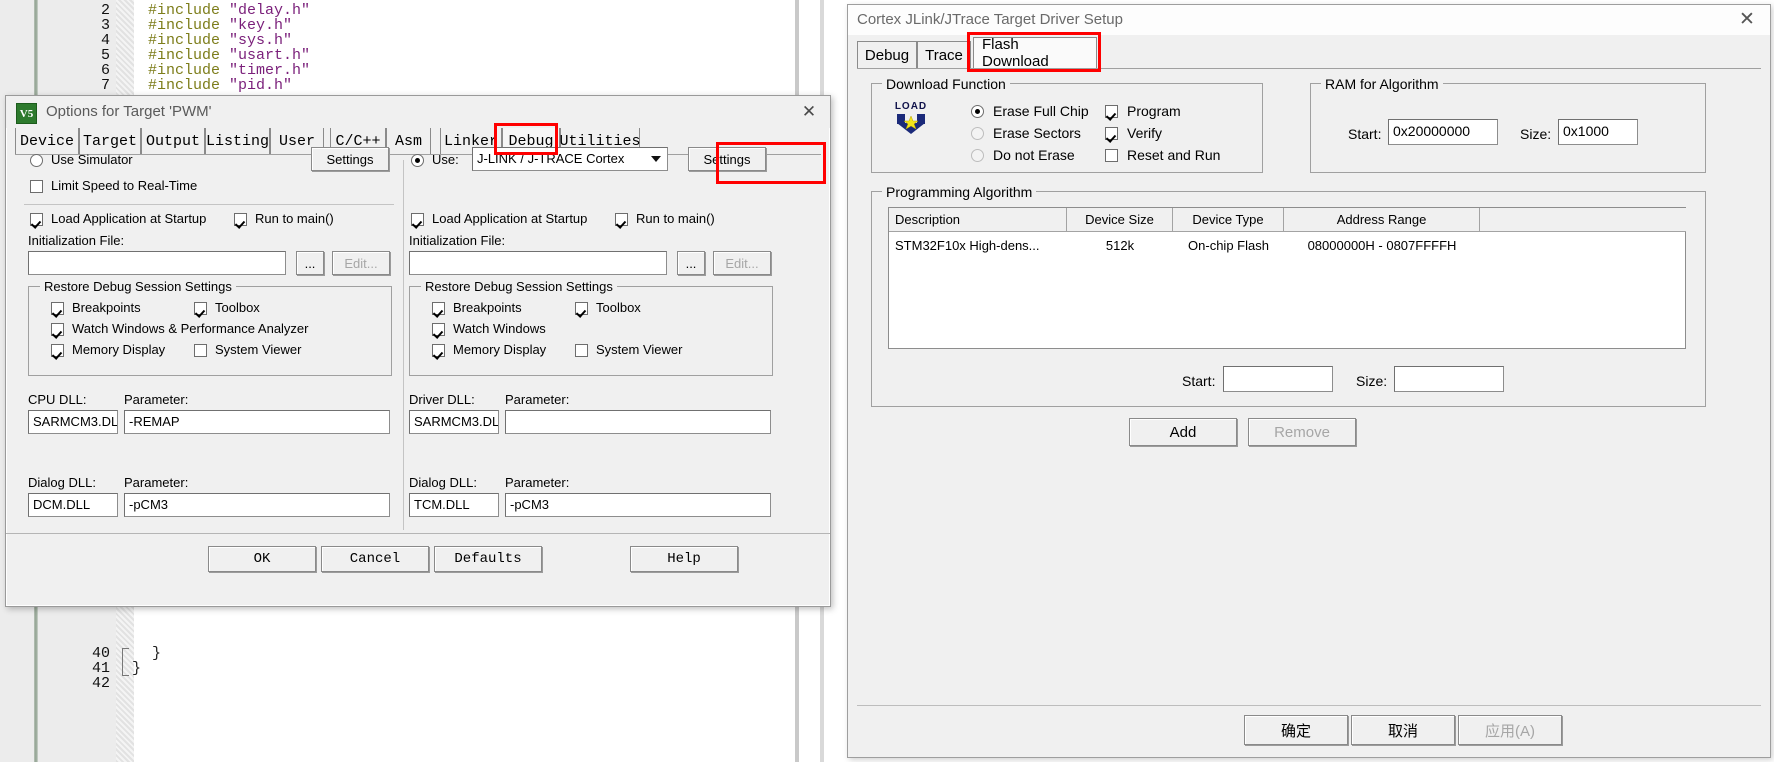  What do you see at coordinates (184, 85) in the screenshot?
I see `include-keyword: #include` at bounding box center [184, 85].